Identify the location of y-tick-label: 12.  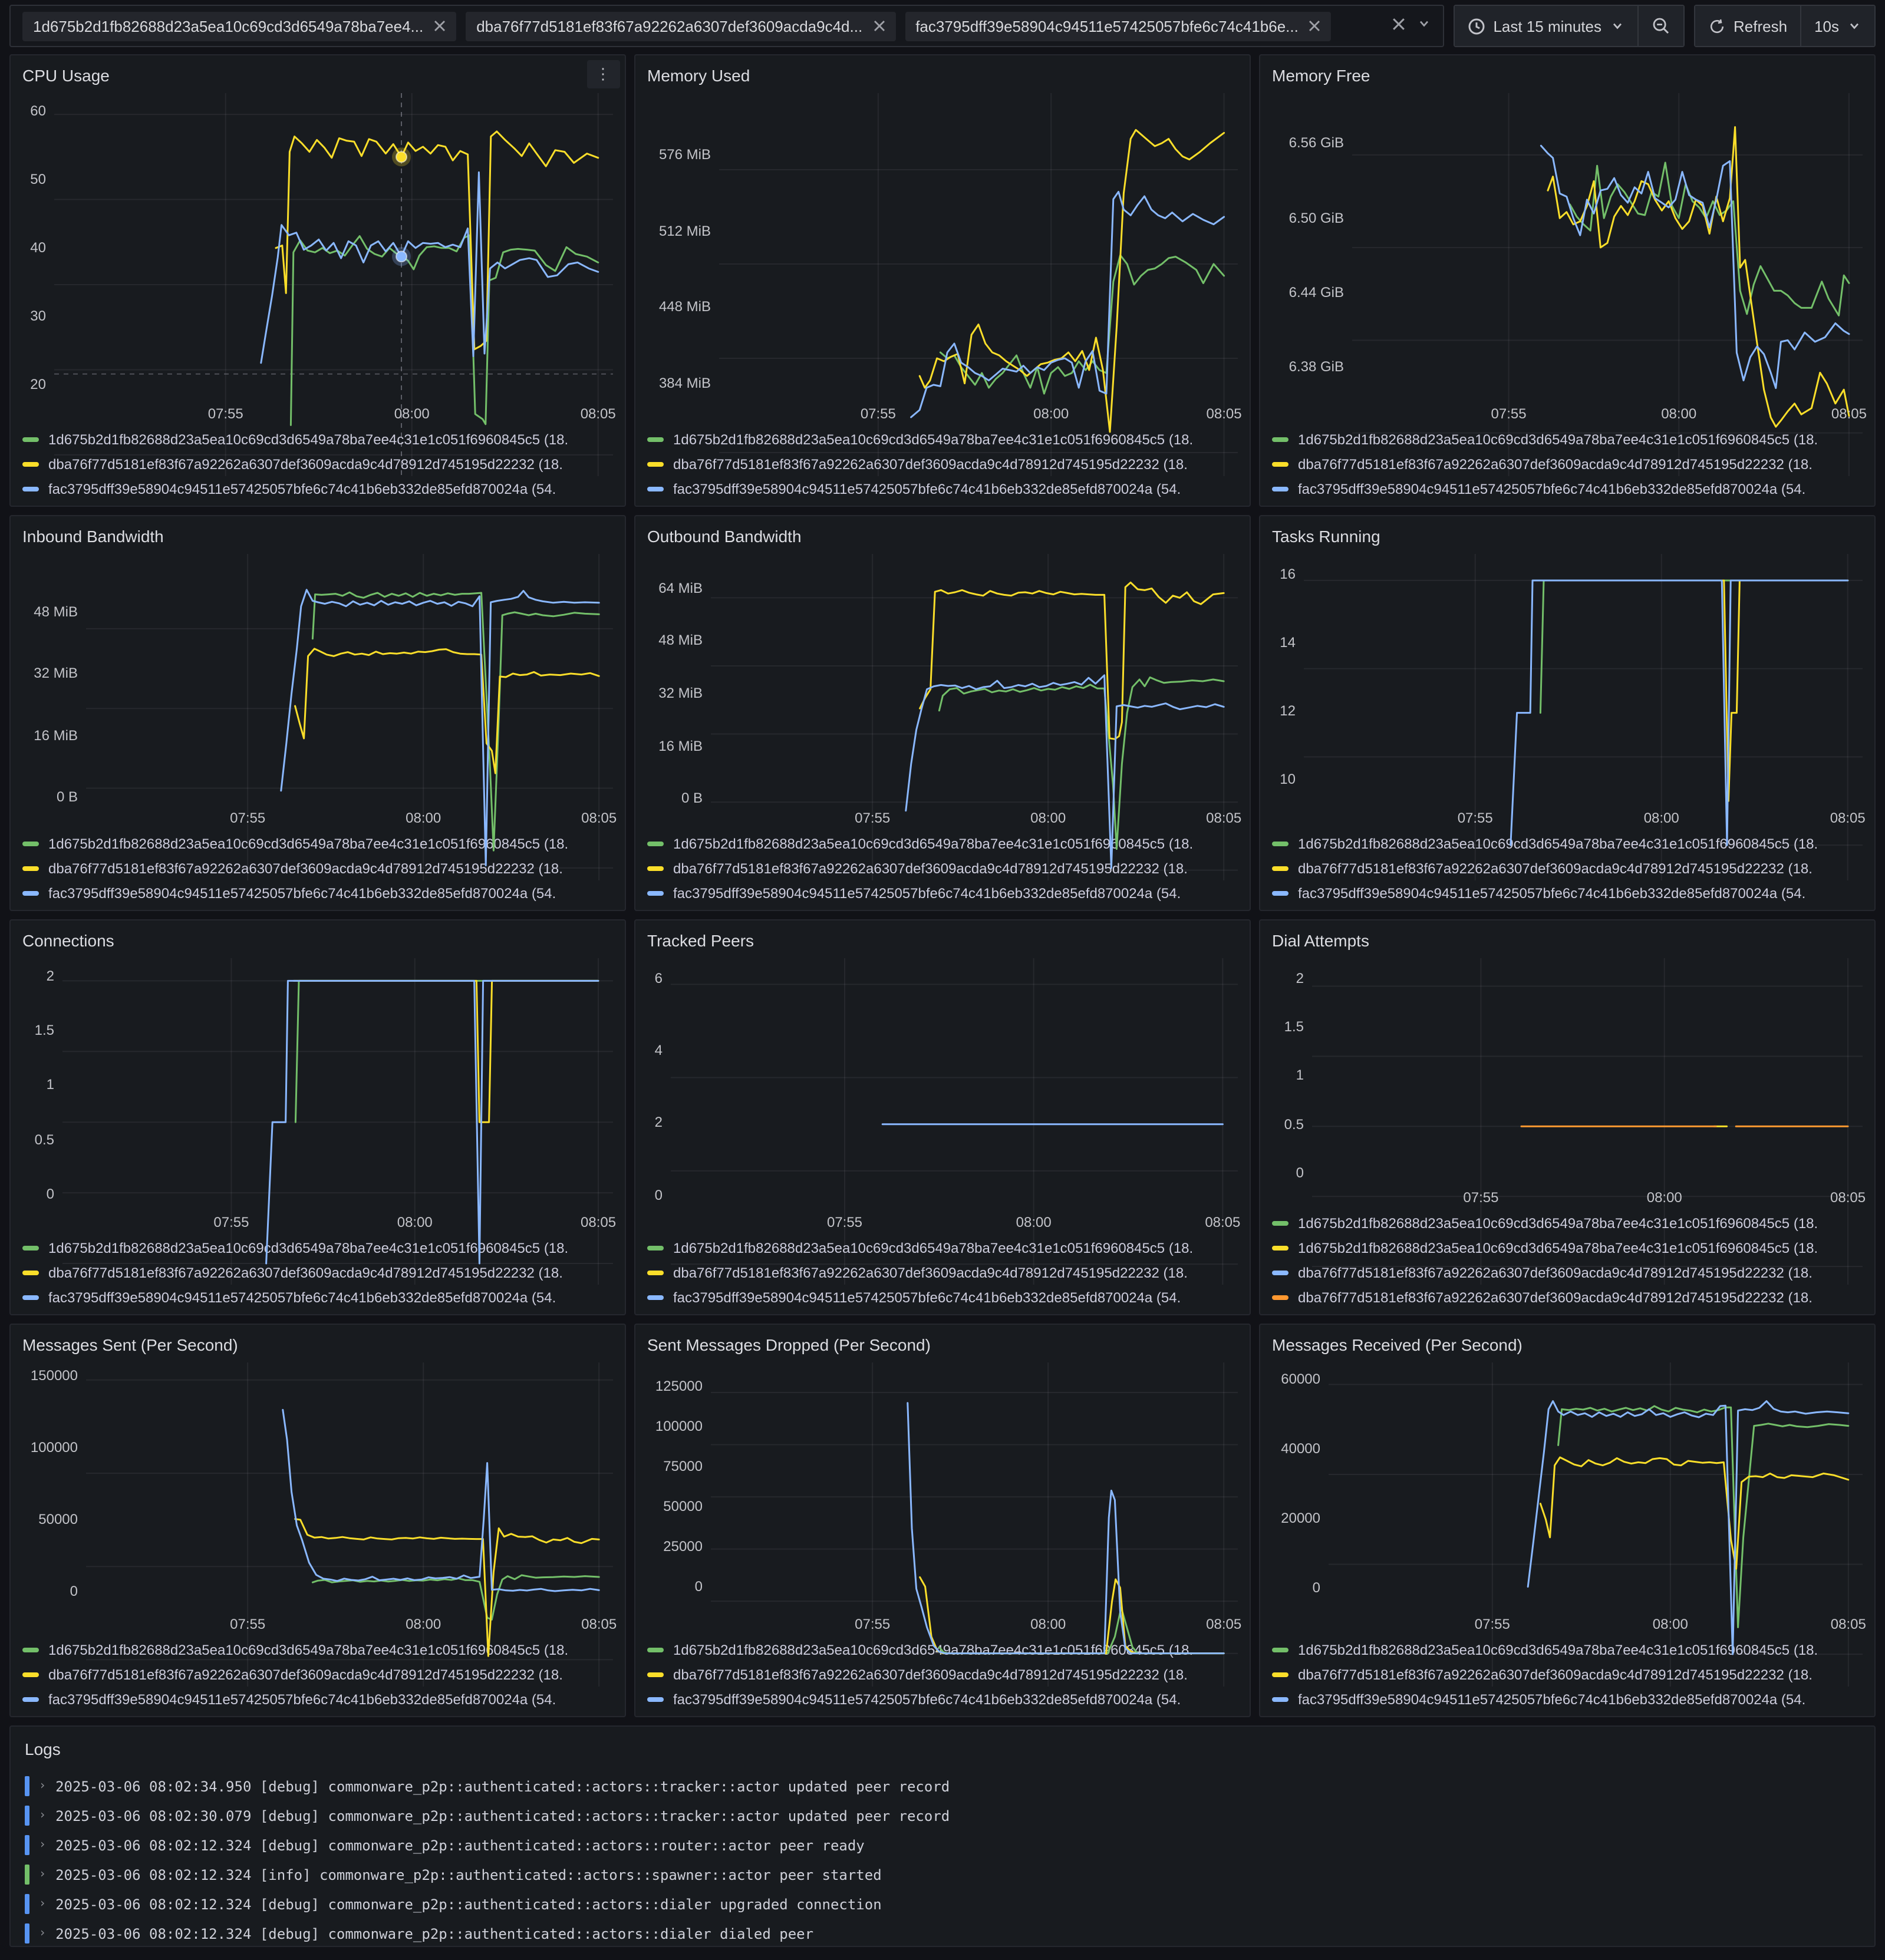
(1288, 711).